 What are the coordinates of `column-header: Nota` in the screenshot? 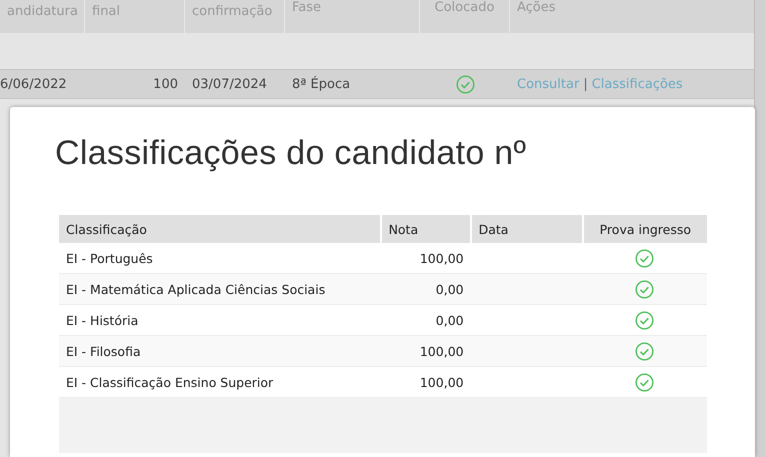 It's located at (425, 229).